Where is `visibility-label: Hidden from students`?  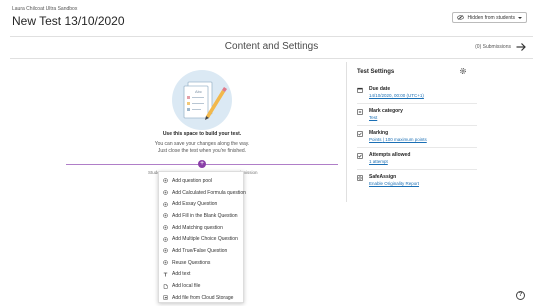
visibility-label: Hidden from students is located at coordinates (491, 17).